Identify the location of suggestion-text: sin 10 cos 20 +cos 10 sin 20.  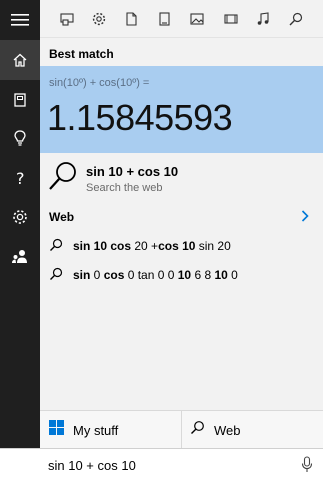
(152, 246).